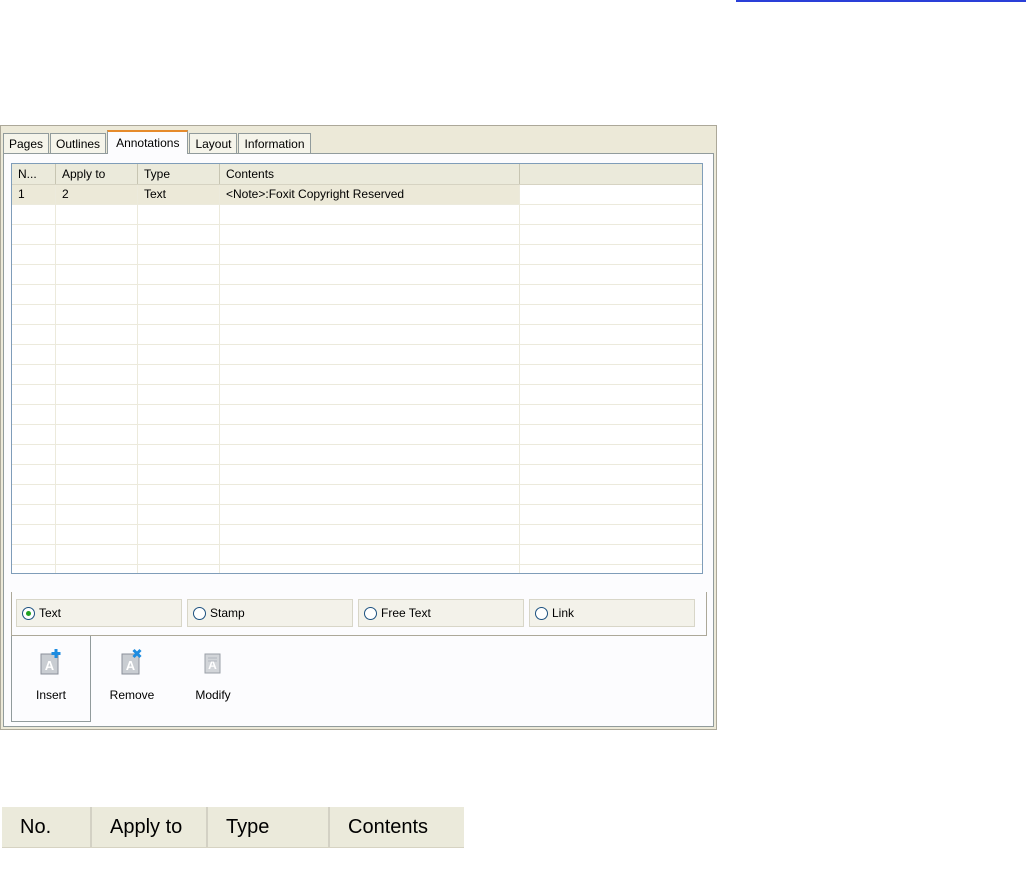 The width and height of the screenshot is (1036, 876). Describe the element at coordinates (213, 143) in the screenshot. I see `tab-layout: Layout` at that location.